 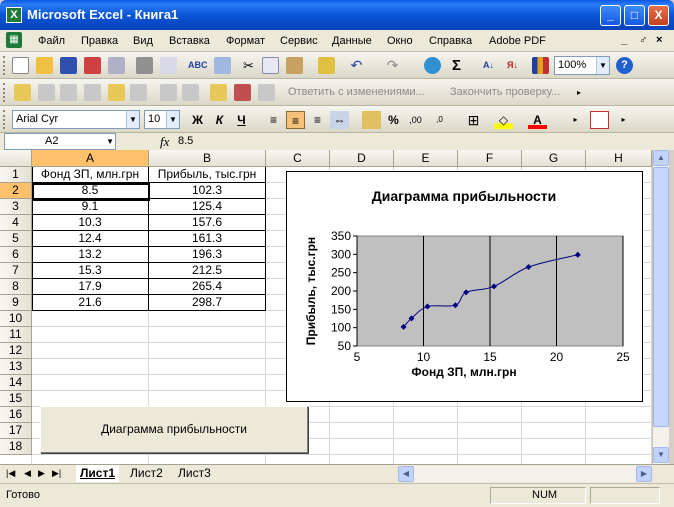 I want to click on email-icon, so click(x=116, y=65).